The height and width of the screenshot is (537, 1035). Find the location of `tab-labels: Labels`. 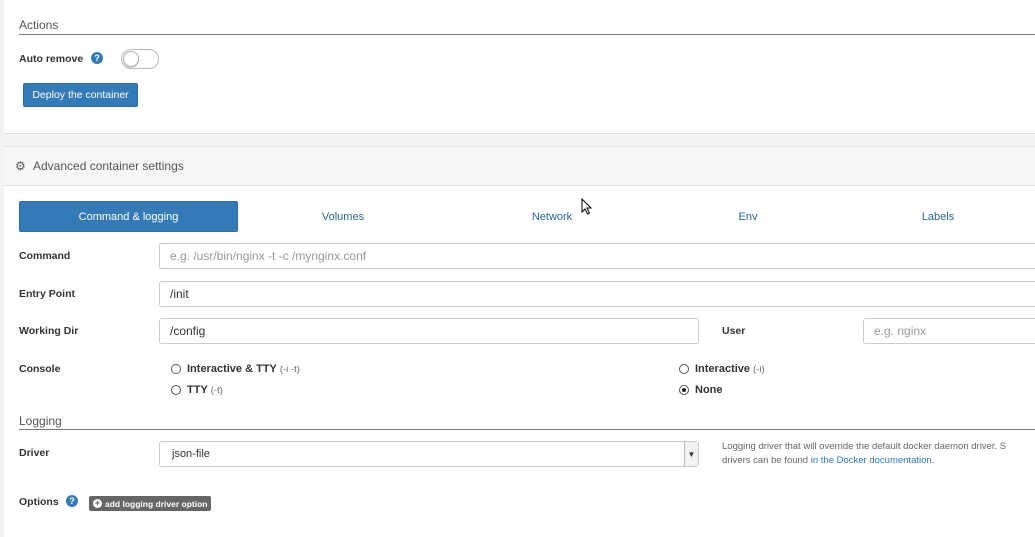

tab-labels: Labels is located at coordinates (938, 216).